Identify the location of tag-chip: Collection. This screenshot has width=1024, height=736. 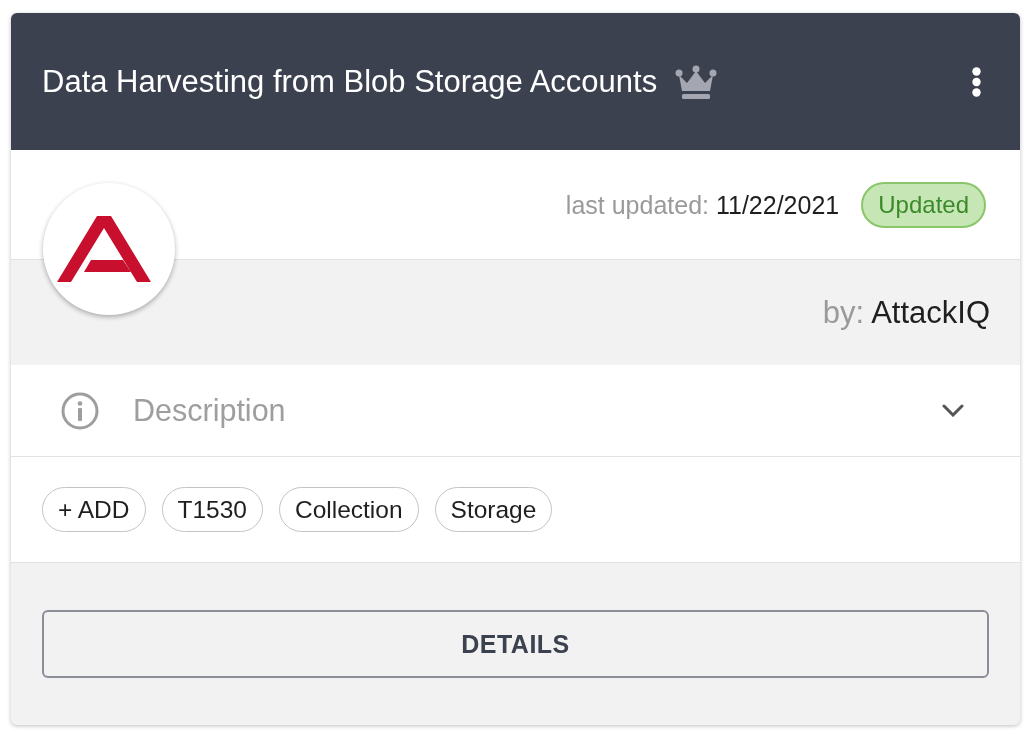
(348, 509).